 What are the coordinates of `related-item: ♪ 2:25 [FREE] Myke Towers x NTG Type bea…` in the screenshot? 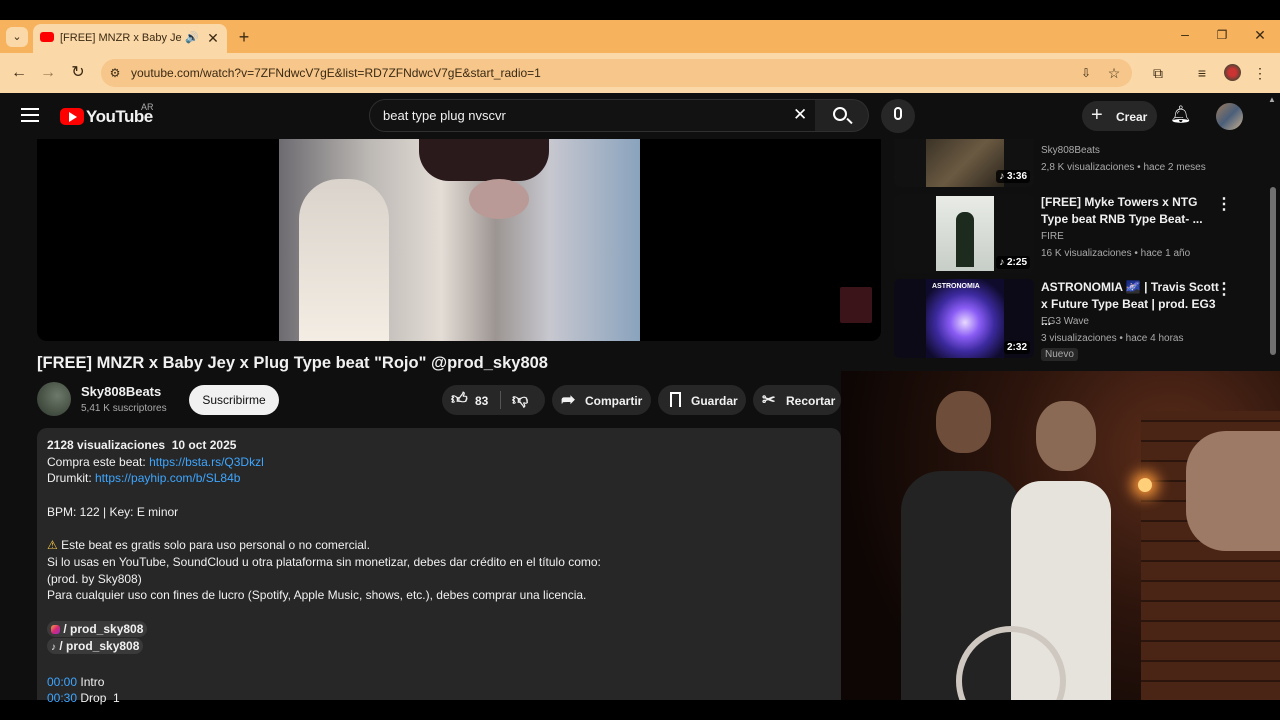 It's located at (1074, 233).